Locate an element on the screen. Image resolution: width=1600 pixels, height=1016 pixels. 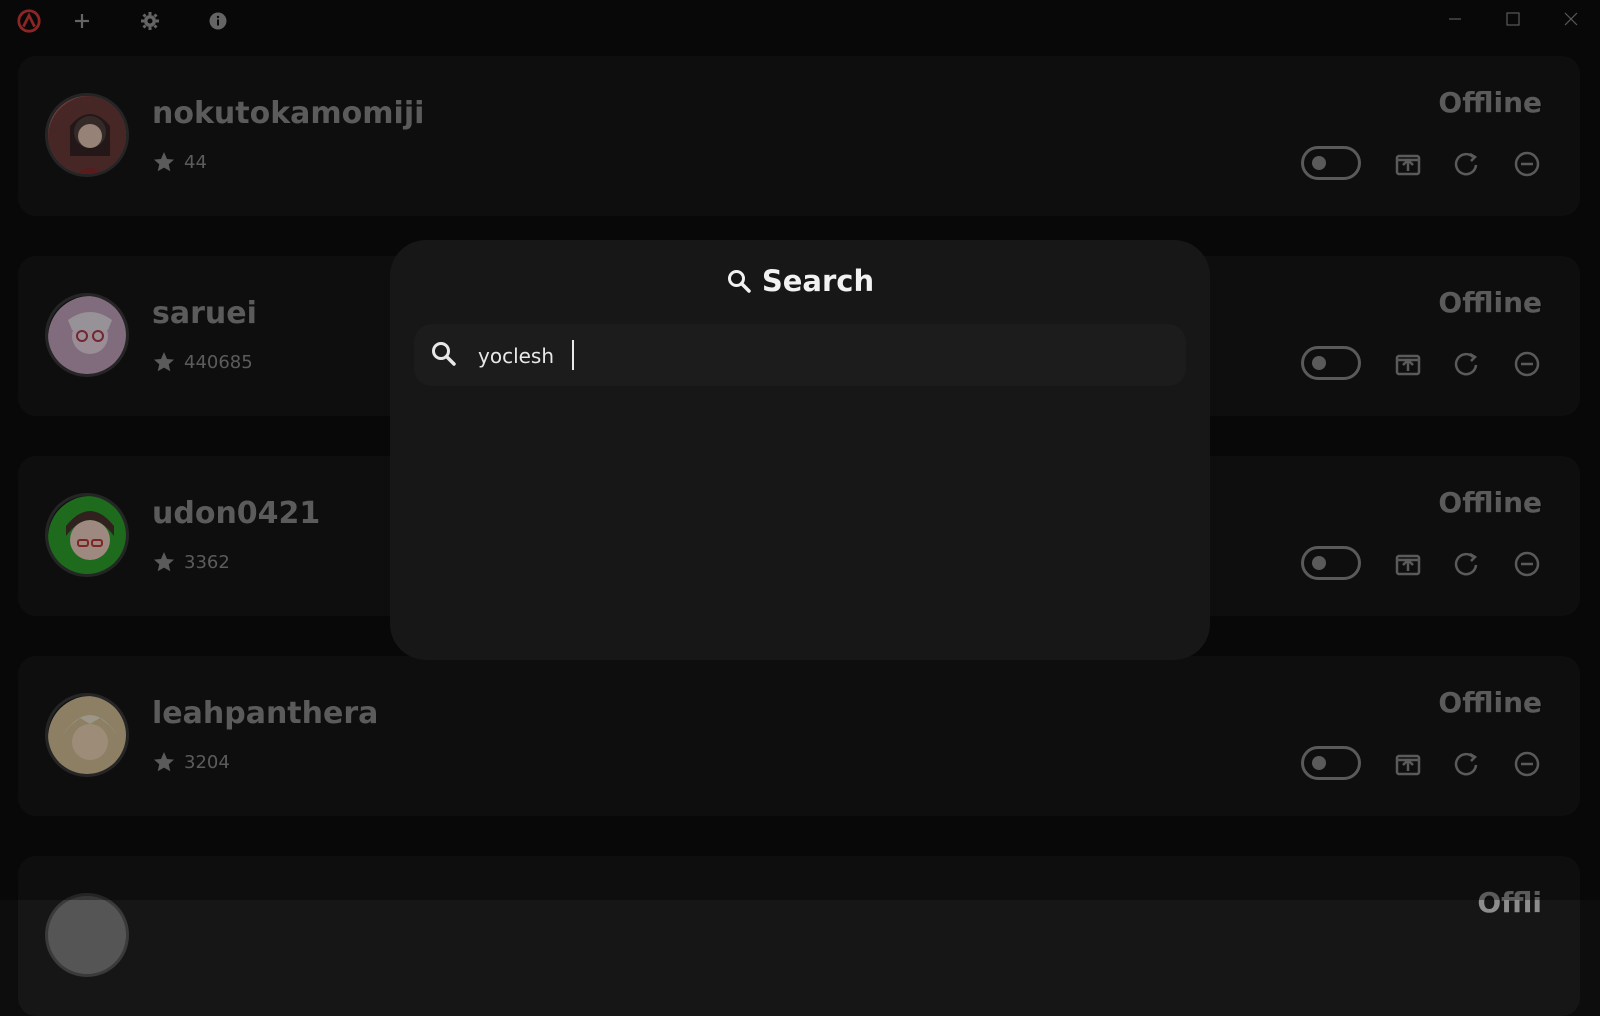
search-field is located at coordinates (800, 355).